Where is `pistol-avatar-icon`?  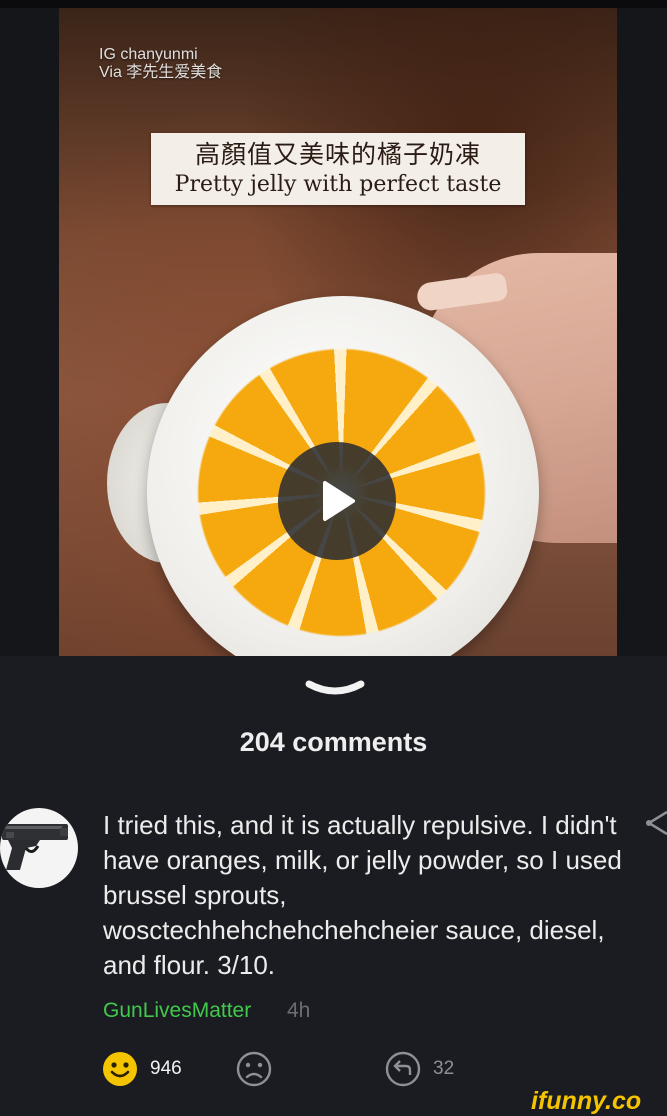 pistol-avatar-icon is located at coordinates (35, 847).